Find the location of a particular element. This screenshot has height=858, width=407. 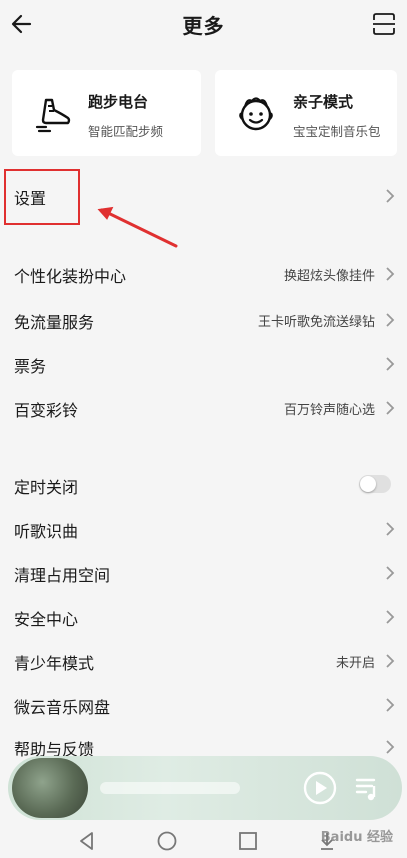

menu-row-song-recognition: 听歌识曲 is located at coordinates (203, 529).